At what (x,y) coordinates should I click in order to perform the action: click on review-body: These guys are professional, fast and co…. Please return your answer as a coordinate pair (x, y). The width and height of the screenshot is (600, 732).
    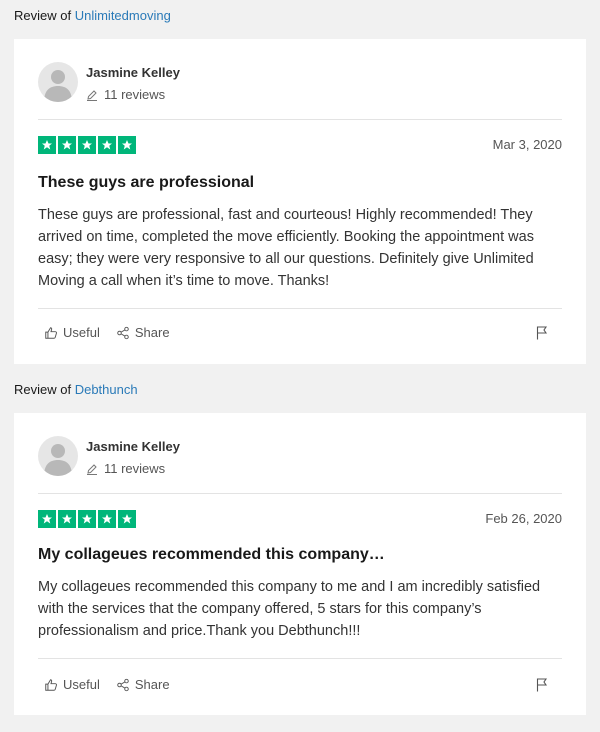
    Looking at the image, I should click on (286, 248).